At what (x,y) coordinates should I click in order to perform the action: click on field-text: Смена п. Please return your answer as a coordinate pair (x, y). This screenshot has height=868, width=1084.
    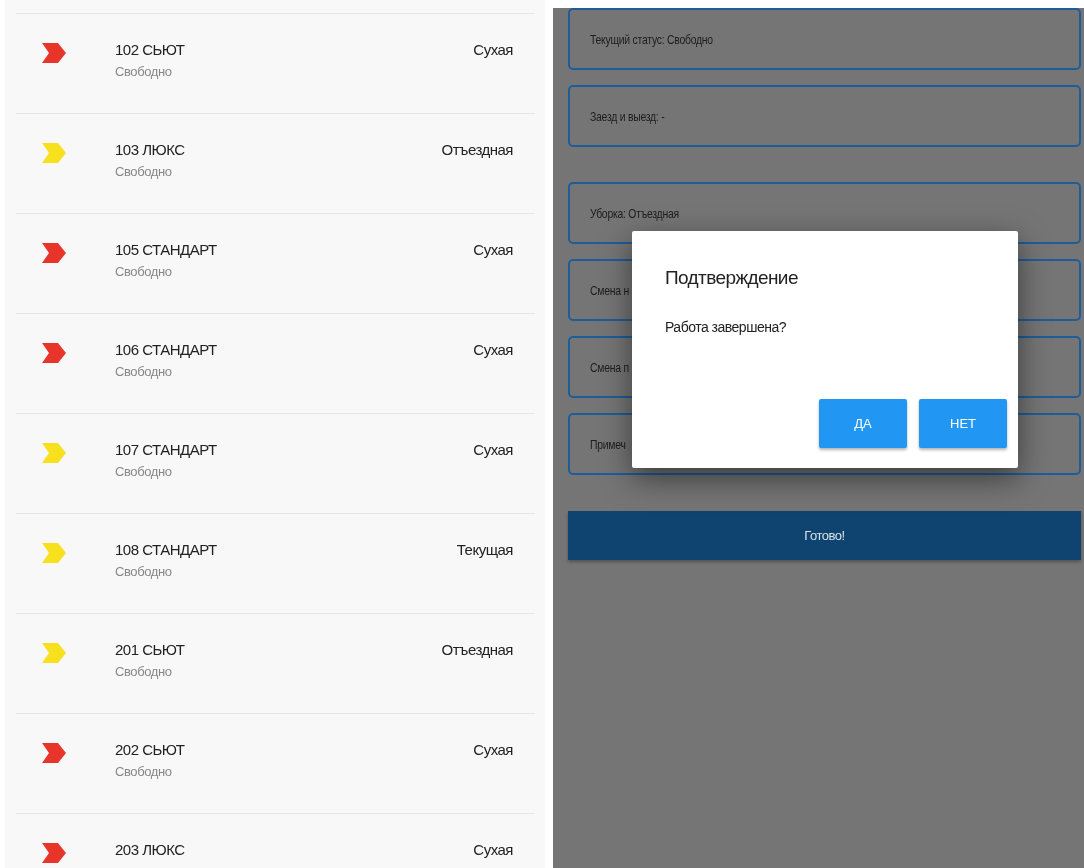
    Looking at the image, I should click on (609, 367).